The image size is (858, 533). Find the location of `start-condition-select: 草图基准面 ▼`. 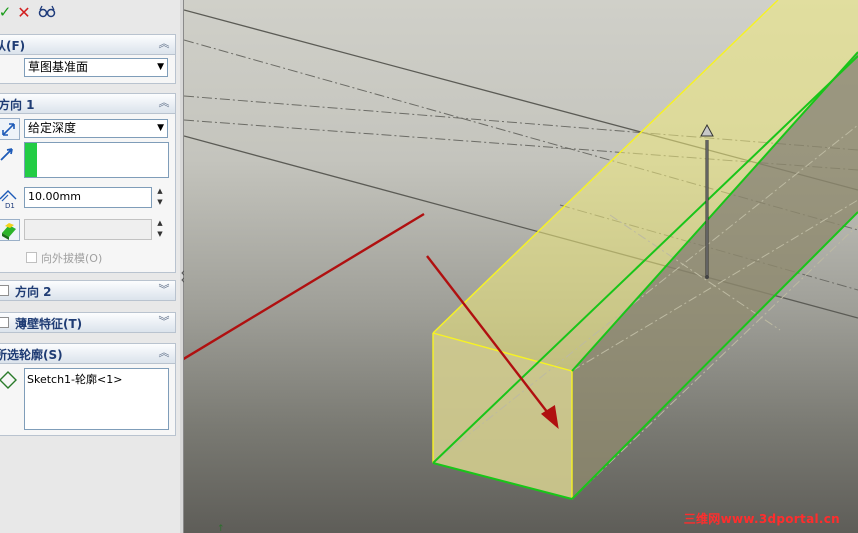

start-condition-select: 草图基准面 ▼ is located at coordinates (96, 67).